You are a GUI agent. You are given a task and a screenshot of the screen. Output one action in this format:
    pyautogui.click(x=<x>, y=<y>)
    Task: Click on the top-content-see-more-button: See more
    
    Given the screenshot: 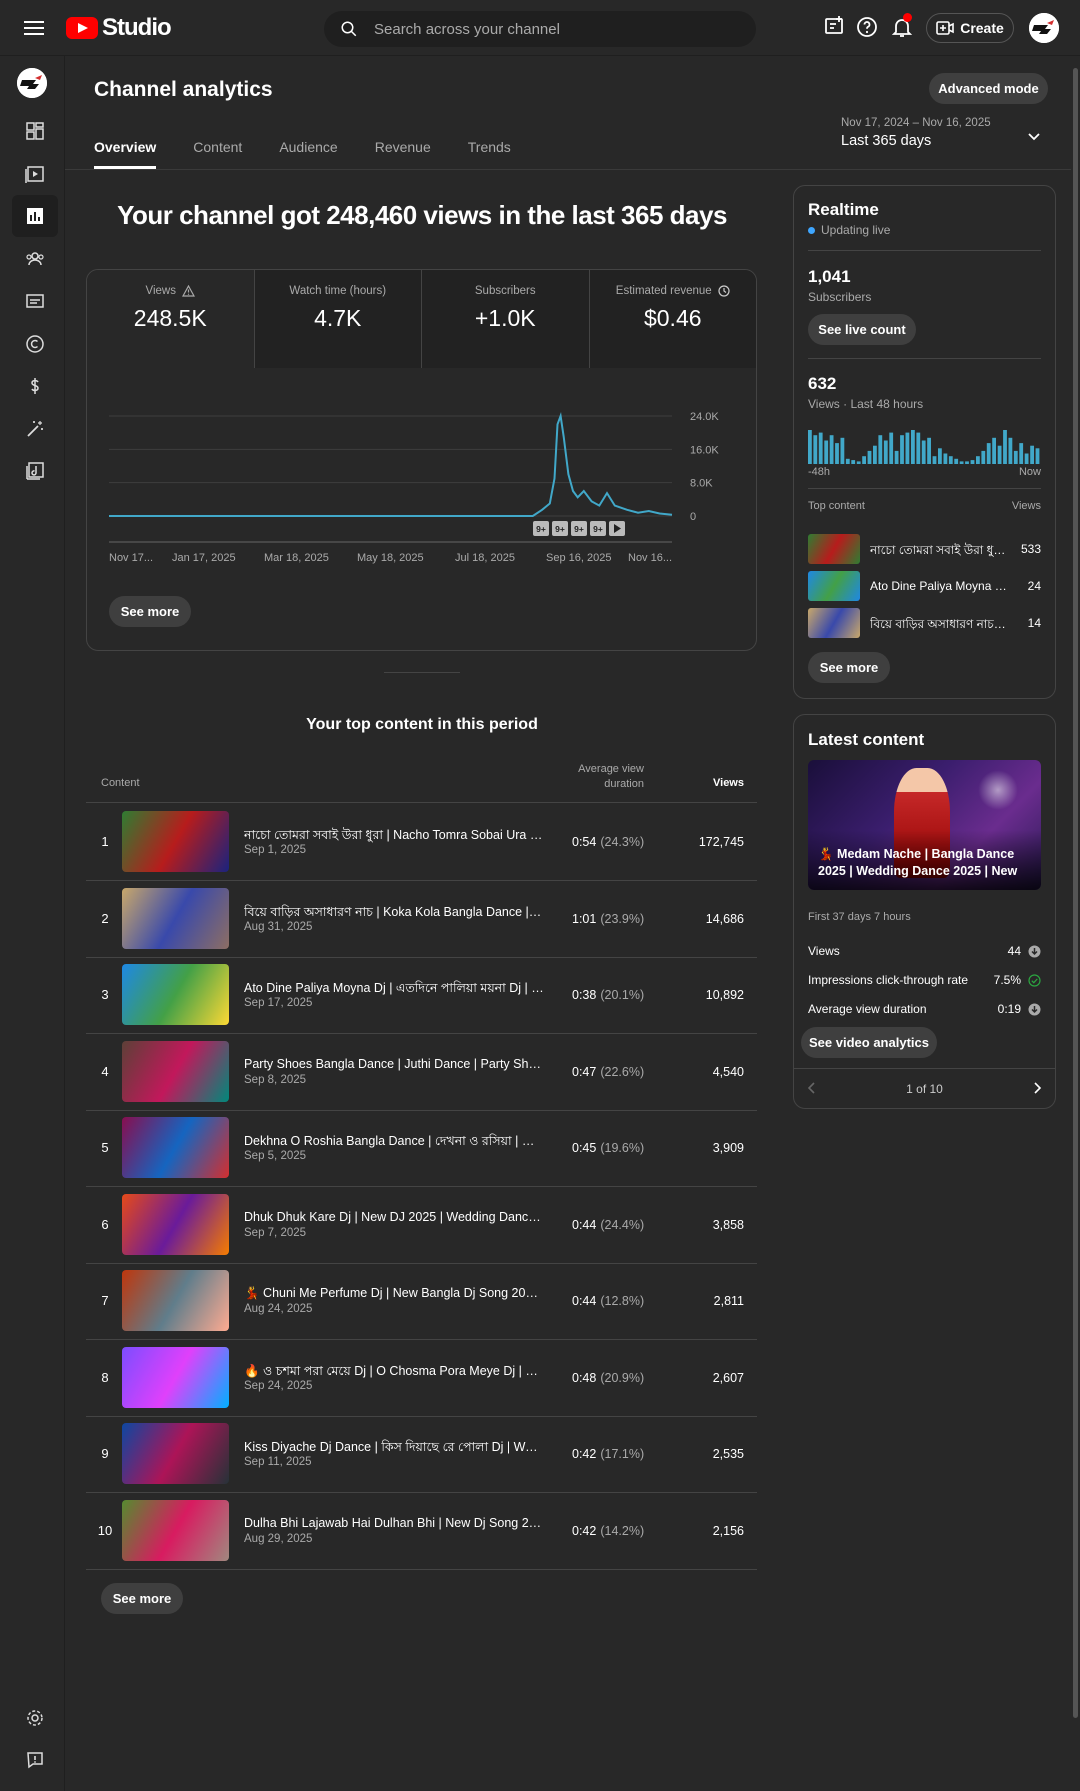 What is the action you would take?
    pyautogui.click(x=142, y=1598)
    